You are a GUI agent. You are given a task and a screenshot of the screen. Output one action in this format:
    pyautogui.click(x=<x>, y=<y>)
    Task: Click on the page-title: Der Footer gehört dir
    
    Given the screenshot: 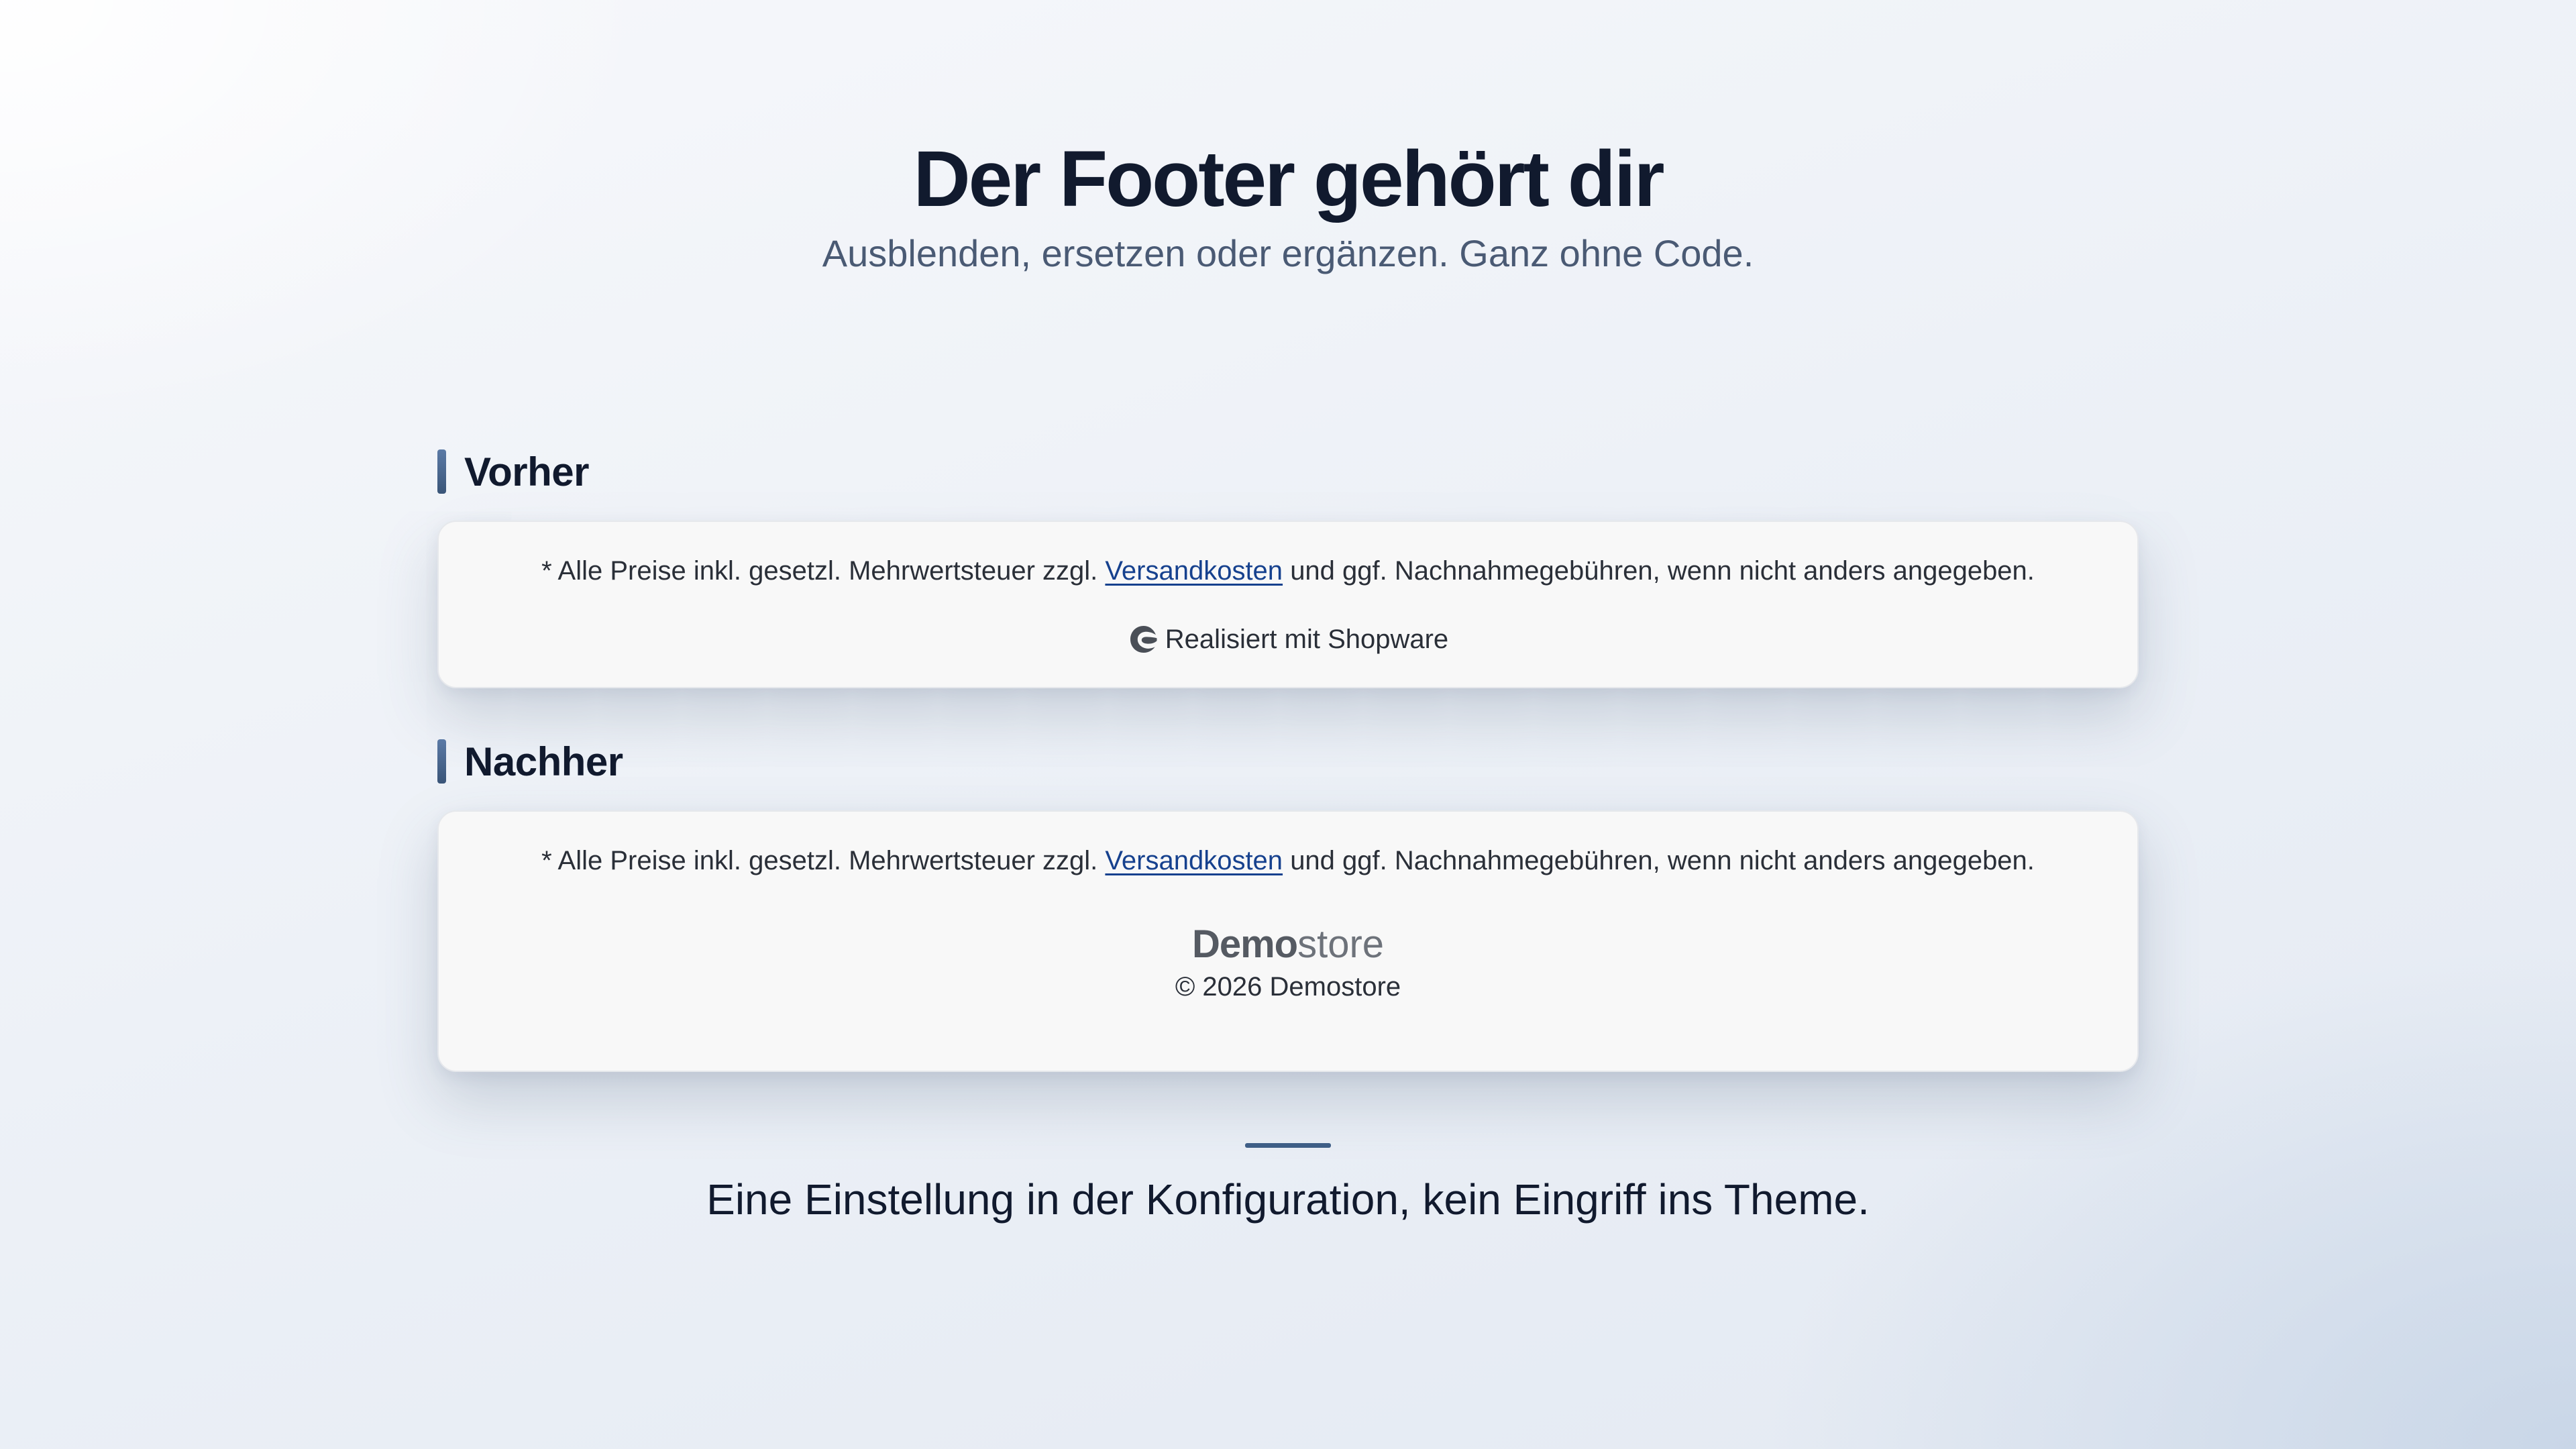 What is the action you would take?
    pyautogui.click(x=1288, y=179)
    